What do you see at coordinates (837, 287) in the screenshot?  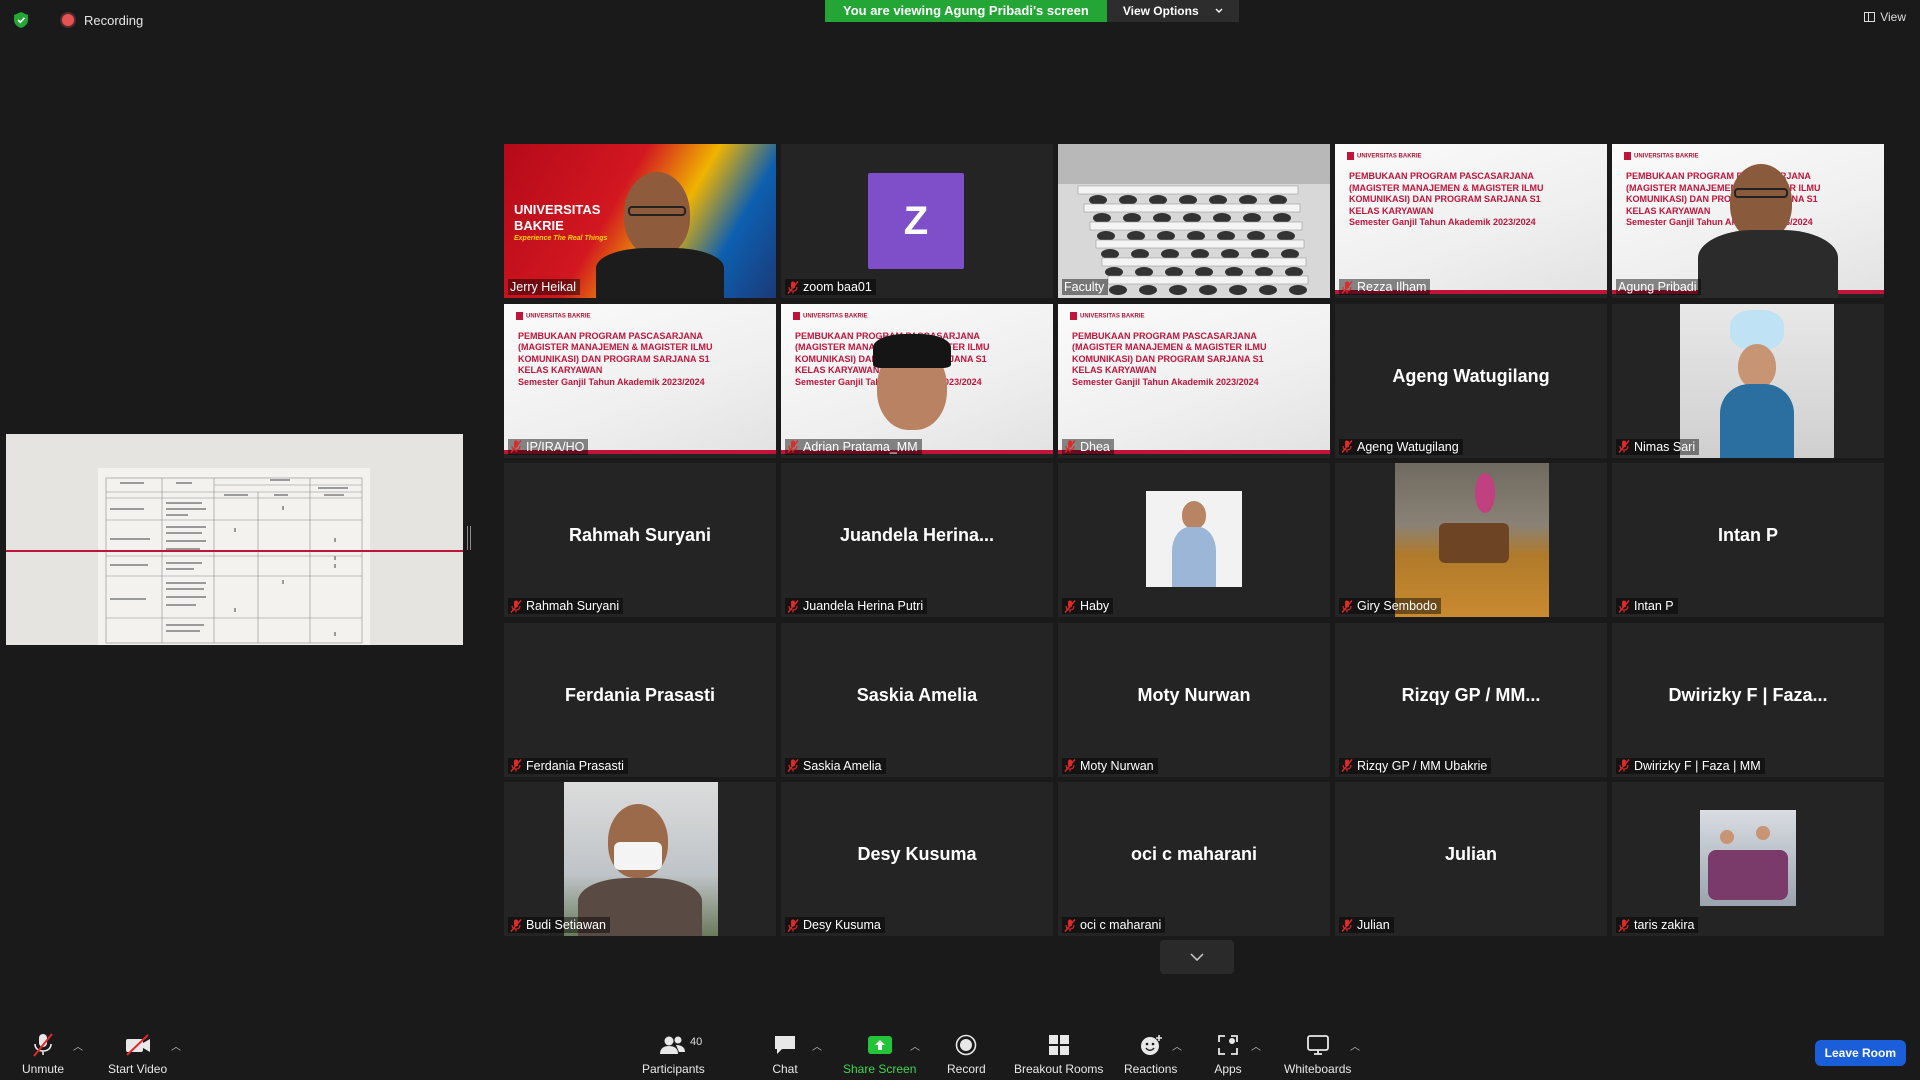 I see `participant-name: zoom baa01` at bounding box center [837, 287].